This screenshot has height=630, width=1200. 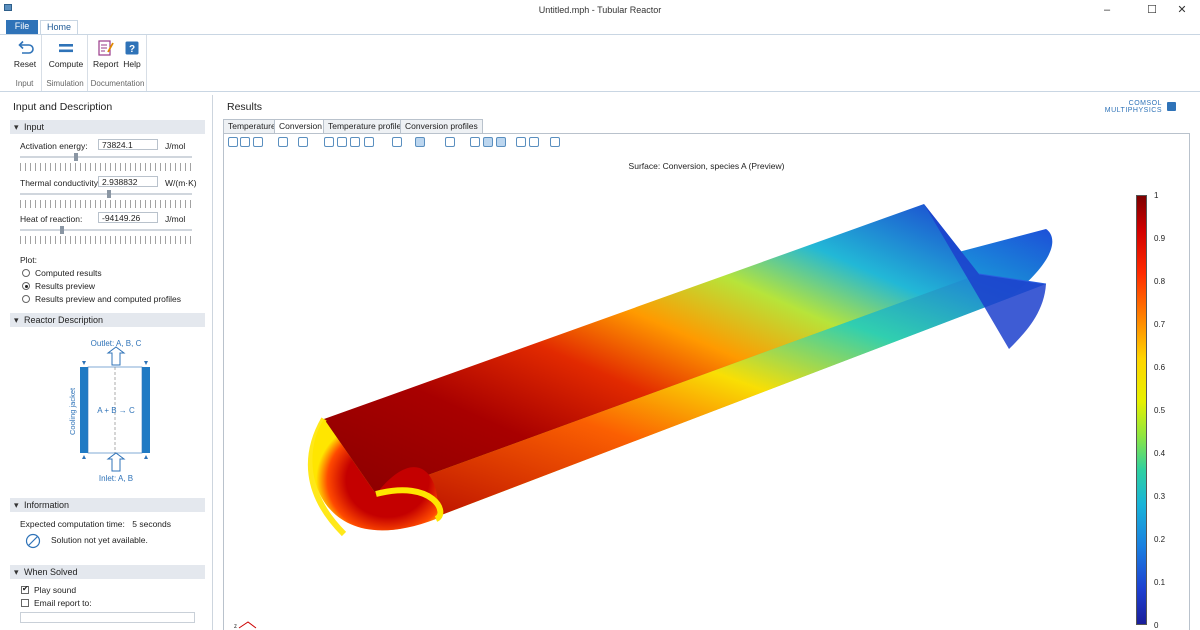 What do you see at coordinates (72, 411) in the screenshot?
I see `jacket-label: Cooling jacket` at bounding box center [72, 411].